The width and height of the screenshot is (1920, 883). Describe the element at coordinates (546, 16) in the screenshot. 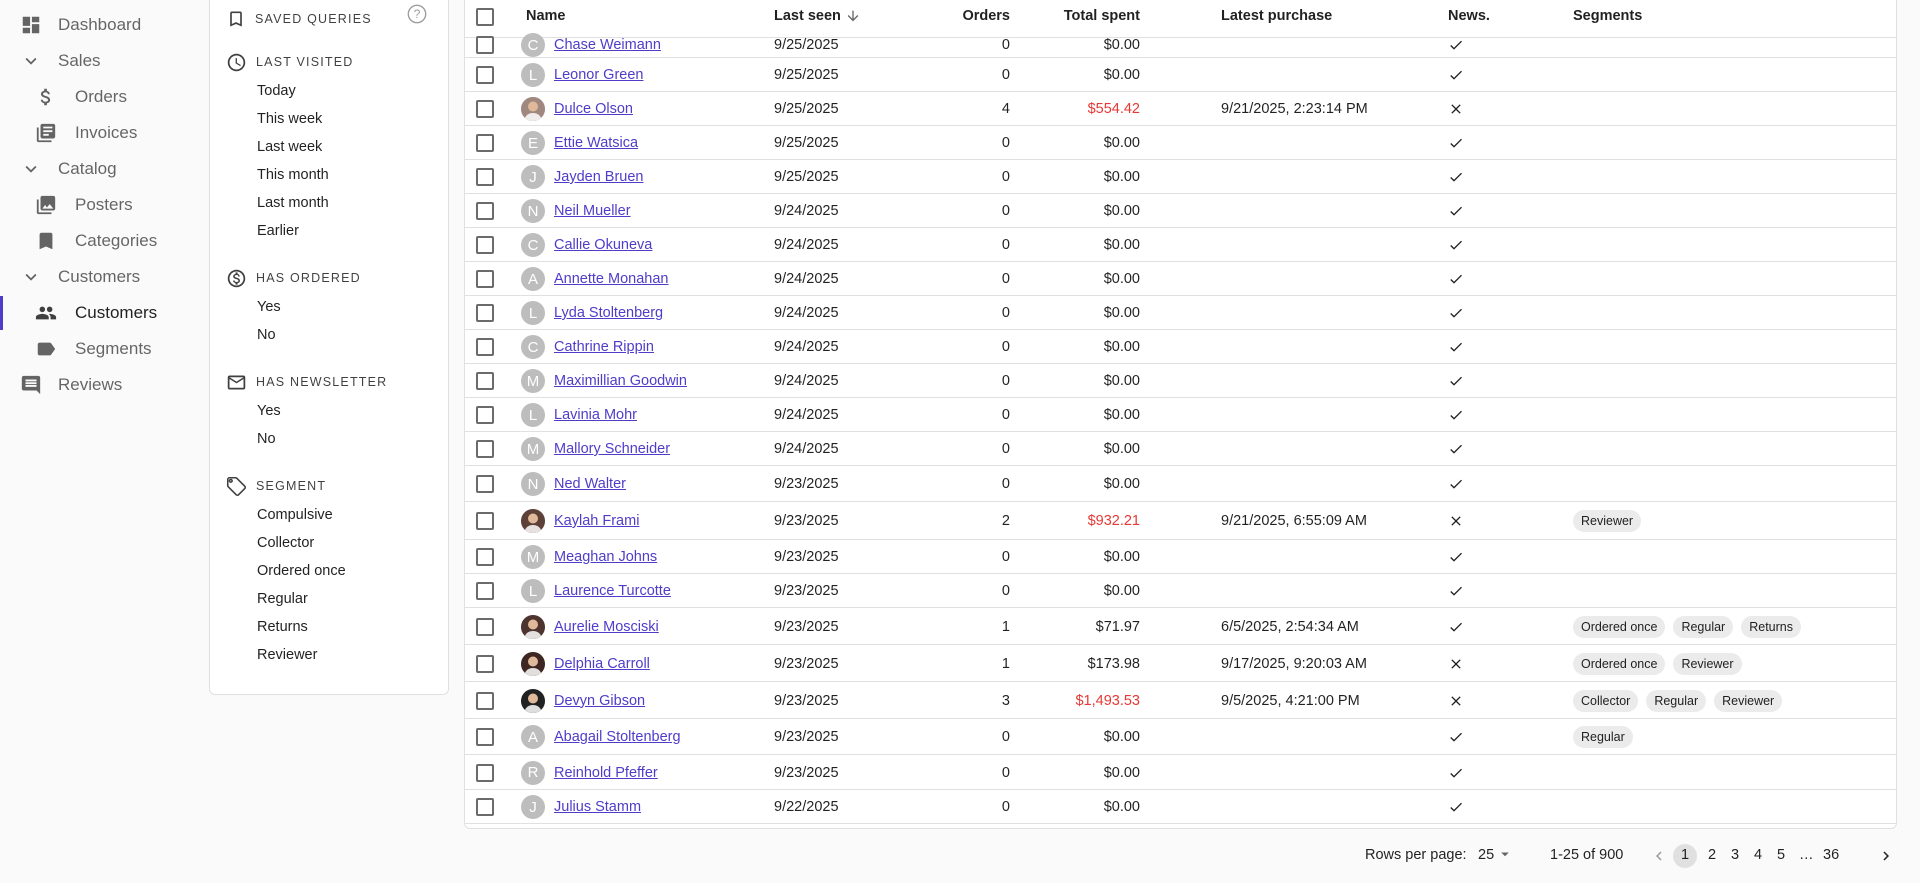

I see `header-name: Name` at that location.